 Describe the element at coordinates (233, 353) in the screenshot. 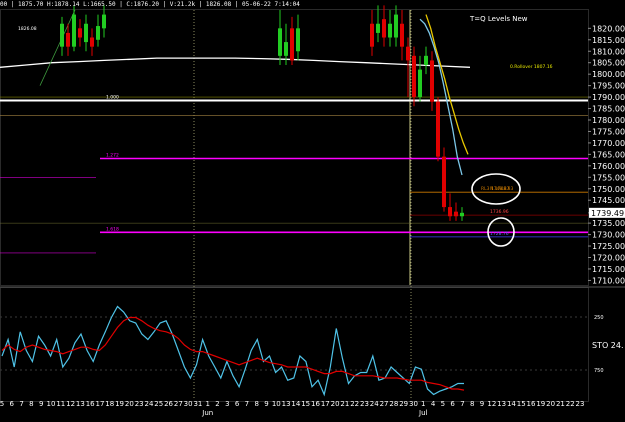

I see `oscillator-line` at that location.